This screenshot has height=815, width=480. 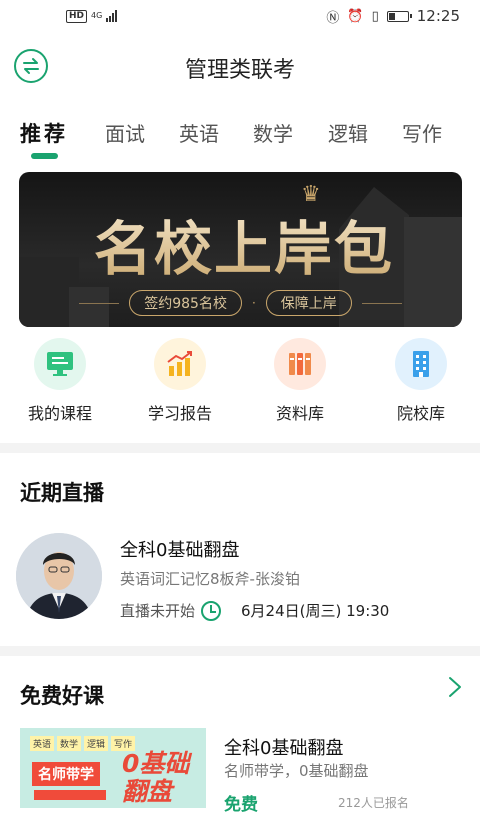 I want to click on status-right: Ⓝ ⏰ ▯ 12:25, so click(x=393, y=16).